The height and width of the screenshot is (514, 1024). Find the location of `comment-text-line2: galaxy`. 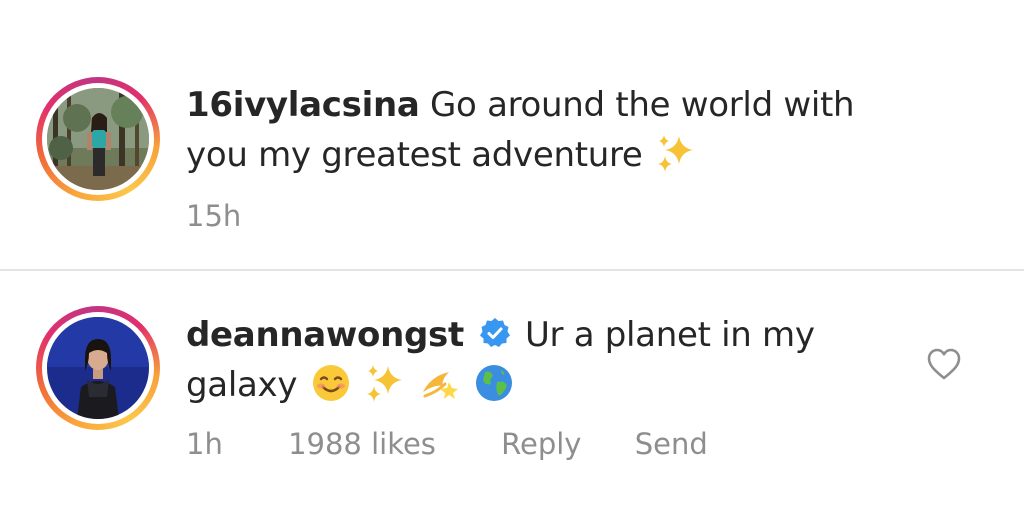

comment-text-line2: galaxy is located at coordinates (242, 385).